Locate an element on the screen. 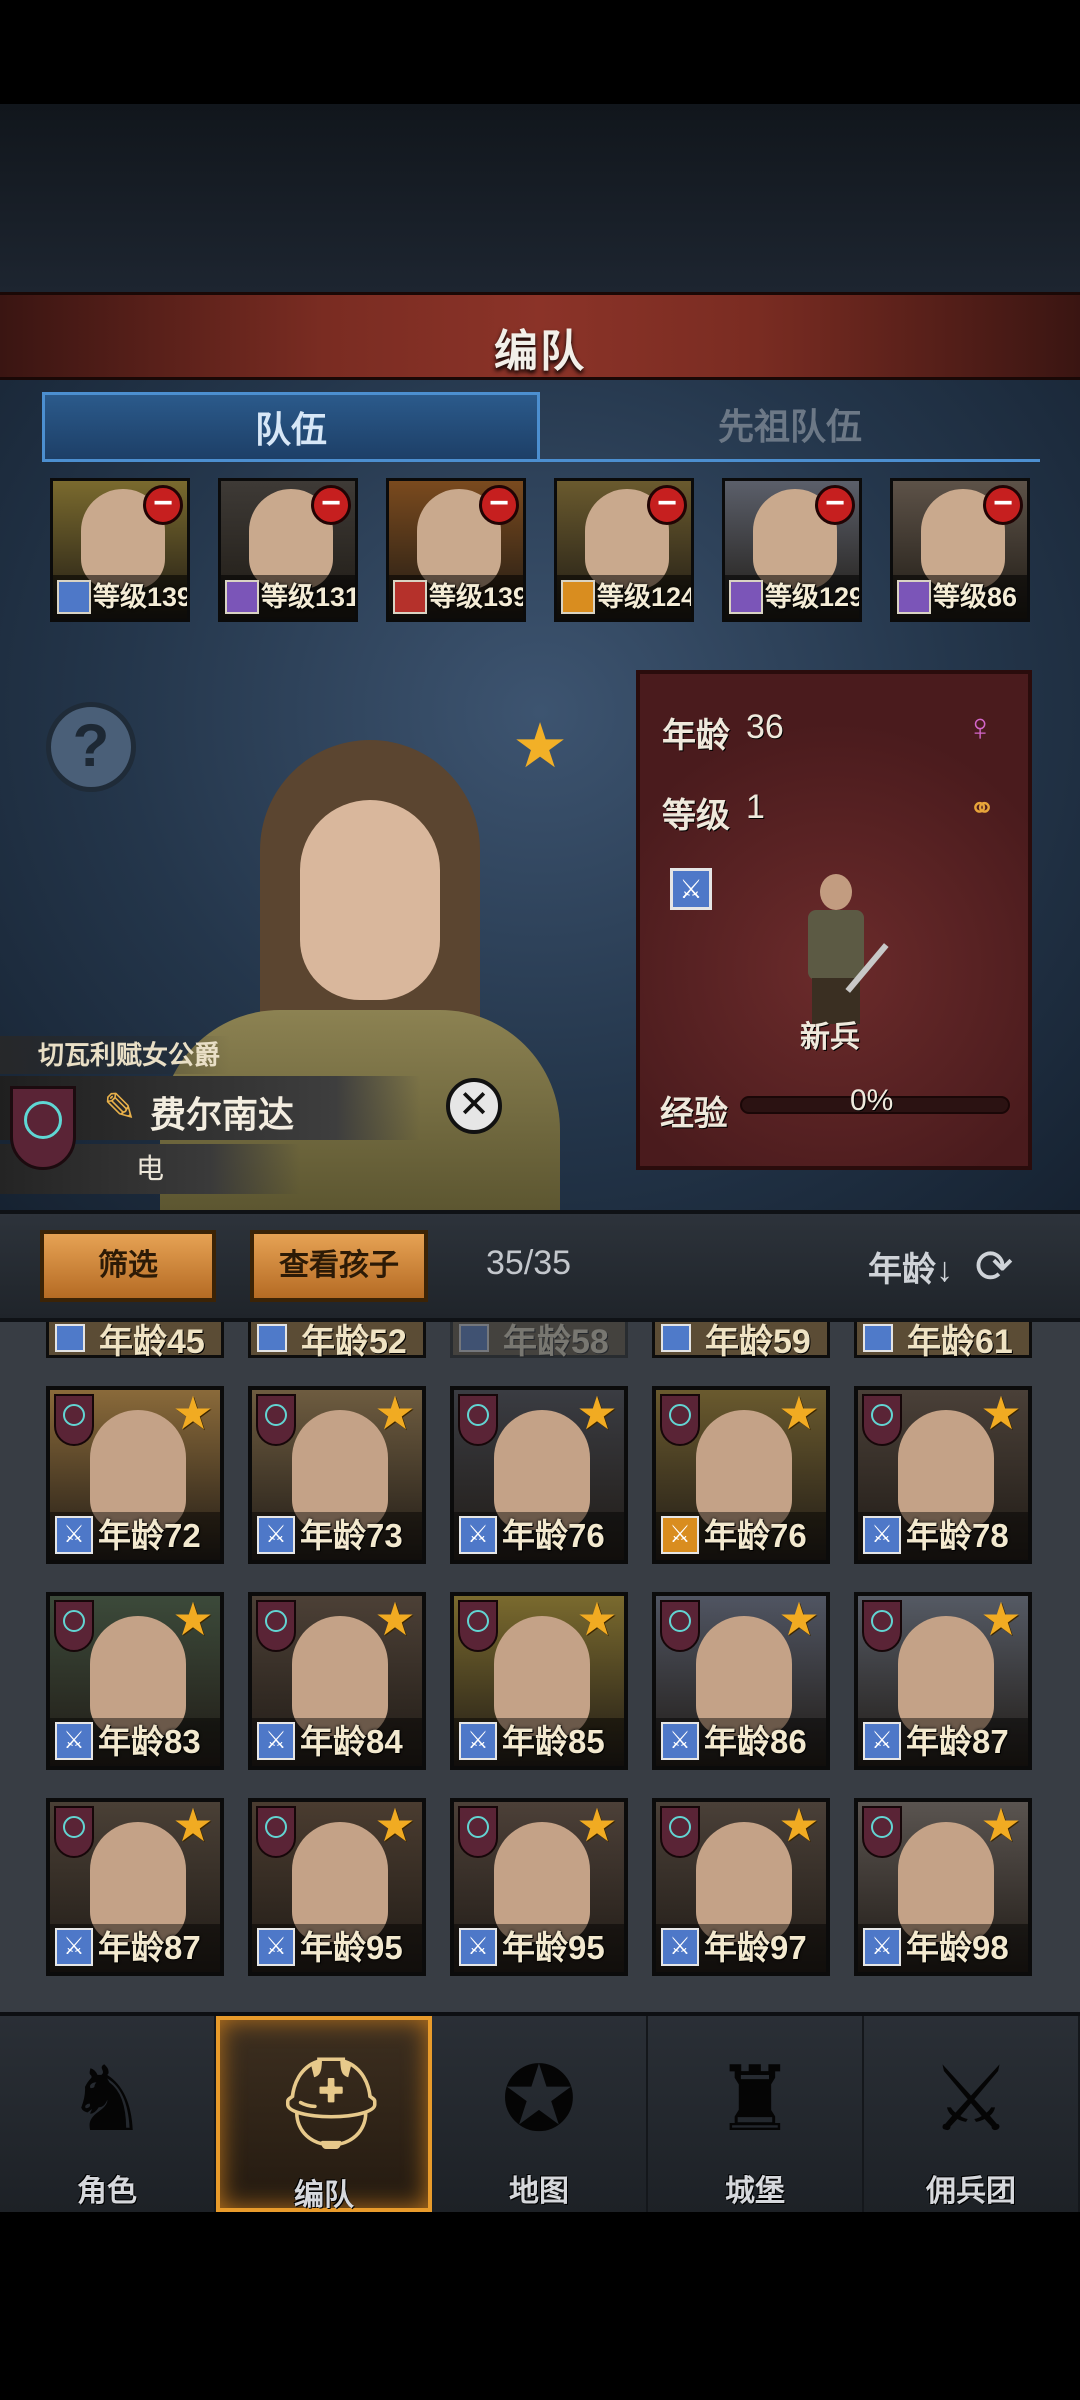 This screenshot has width=1080, height=2400. nav-label: 地图 is located at coordinates (539, 2191).